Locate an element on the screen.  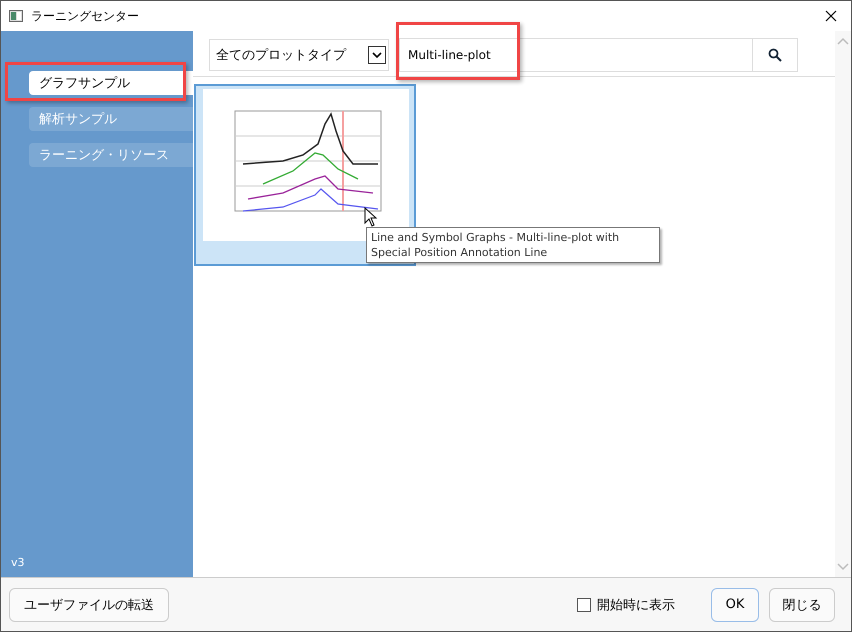
checkbox-label: 開始時に表示 is located at coordinates (636, 605).